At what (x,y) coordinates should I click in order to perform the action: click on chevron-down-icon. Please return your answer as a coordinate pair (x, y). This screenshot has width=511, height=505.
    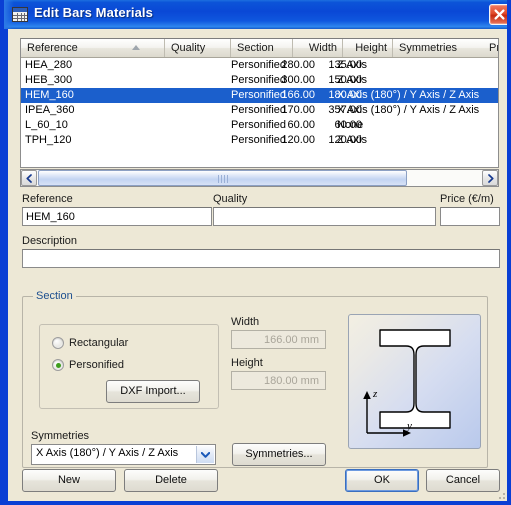
    Looking at the image, I should click on (205, 454).